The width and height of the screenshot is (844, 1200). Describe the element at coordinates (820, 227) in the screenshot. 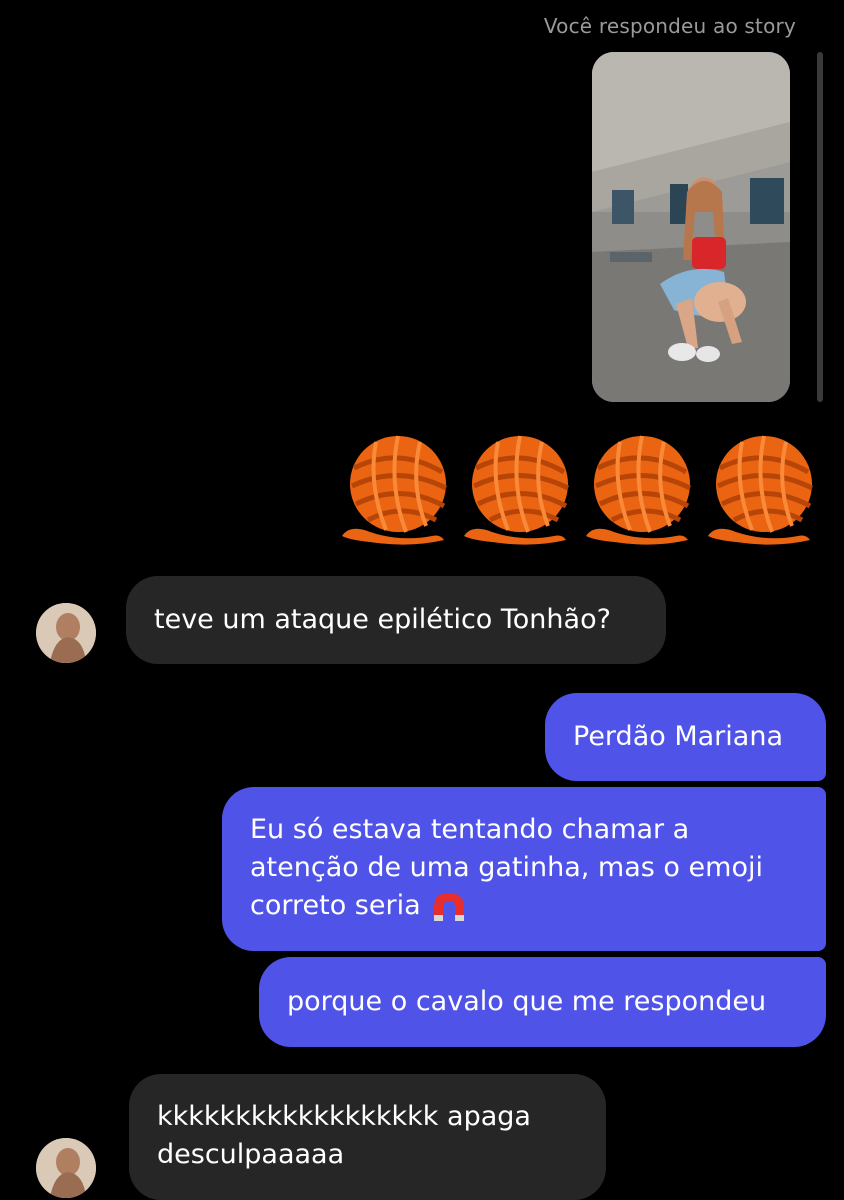

I see `scrollbar` at that location.